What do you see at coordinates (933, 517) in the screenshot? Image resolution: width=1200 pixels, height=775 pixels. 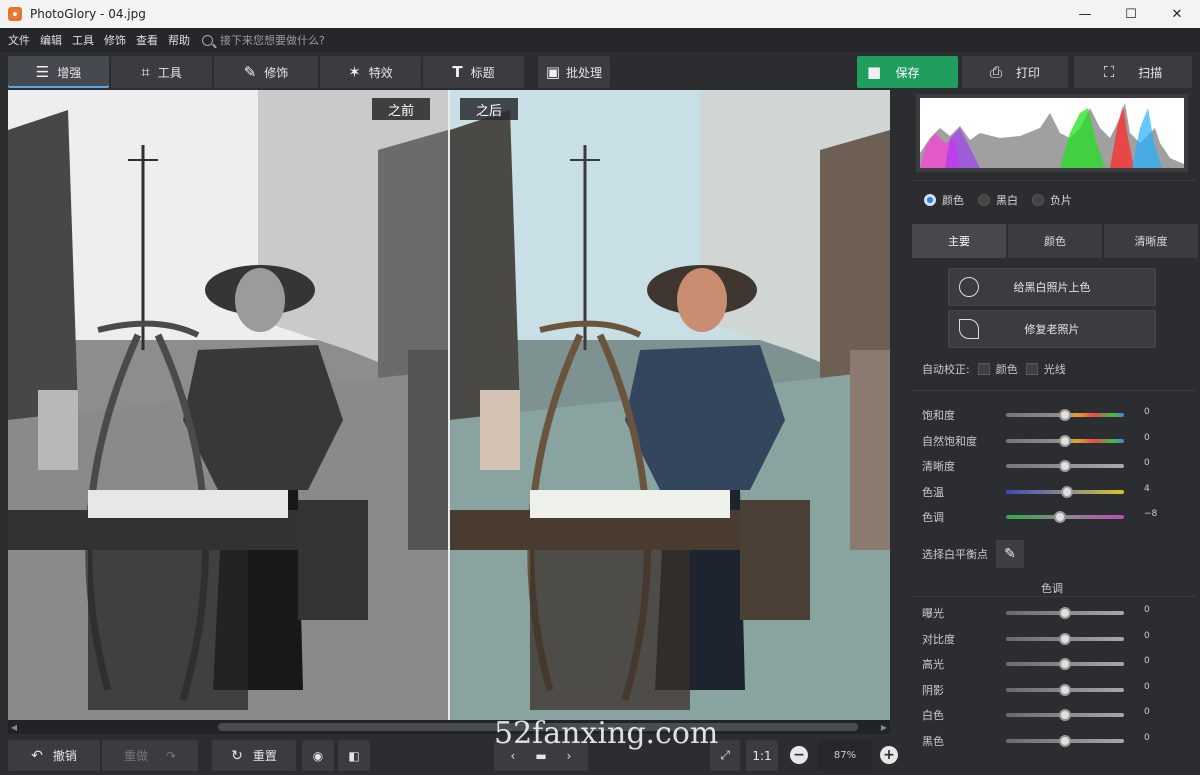 I see `basic-slider-label: 色调` at bounding box center [933, 517].